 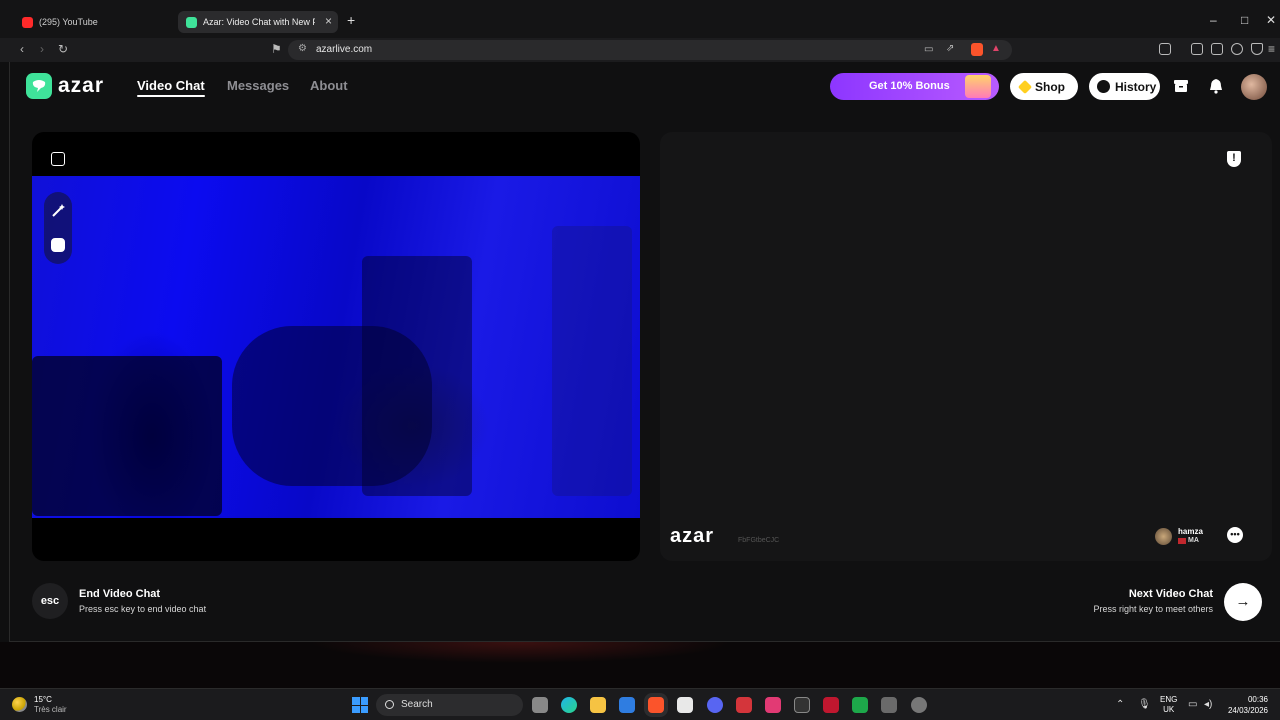 I want to click on next-chat-button: →, so click(x=1243, y=602).